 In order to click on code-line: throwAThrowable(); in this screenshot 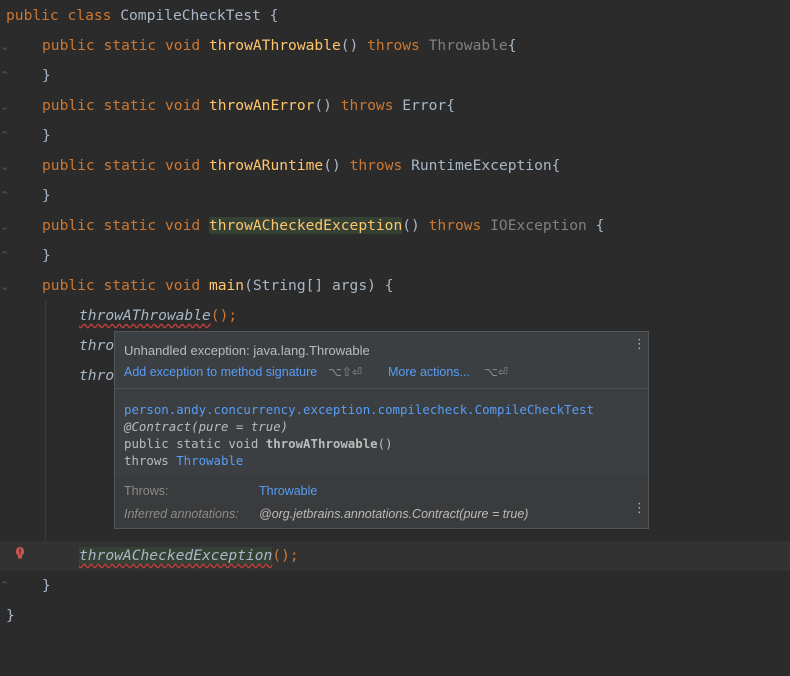, I will do `click(395, 316)`.